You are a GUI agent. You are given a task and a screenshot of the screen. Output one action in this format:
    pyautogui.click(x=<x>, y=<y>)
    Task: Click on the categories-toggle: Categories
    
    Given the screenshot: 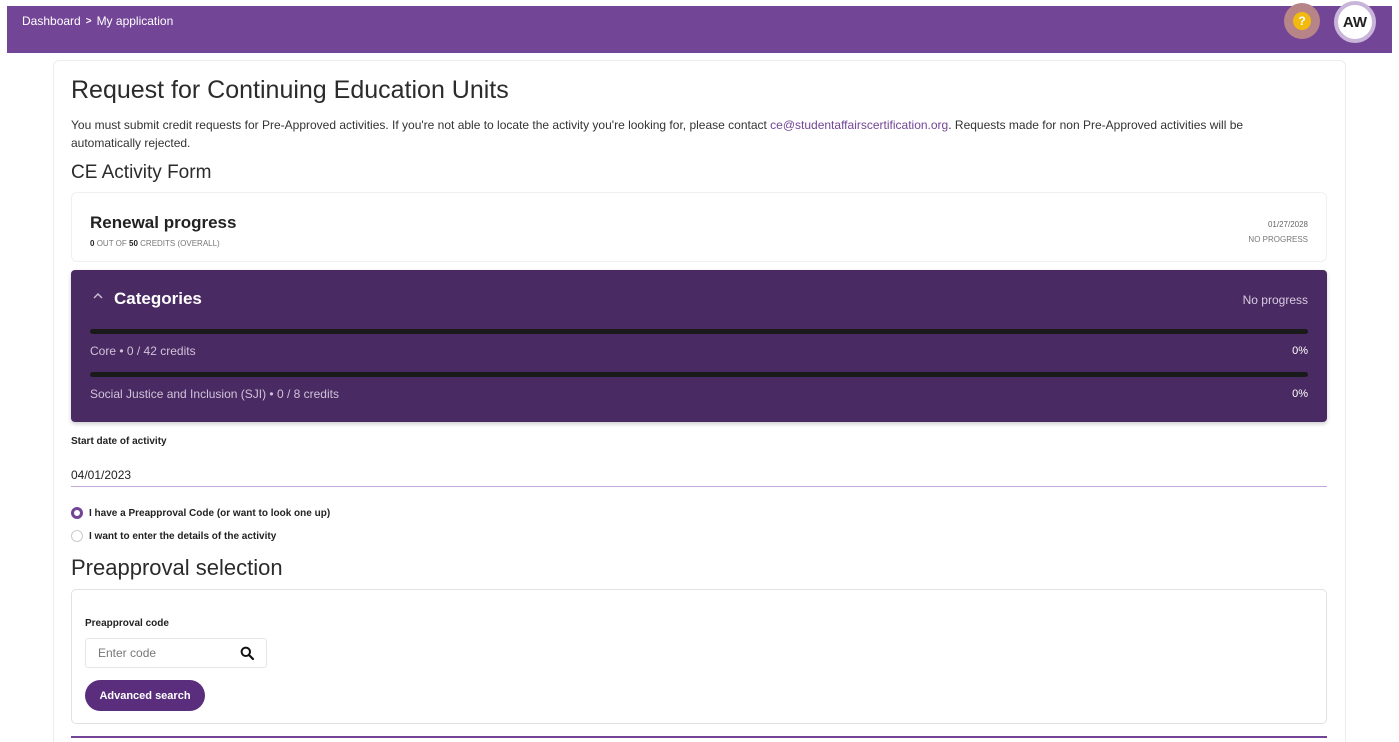 What is the action you would take?
    pyautogui.click(x=158, y=299)
    